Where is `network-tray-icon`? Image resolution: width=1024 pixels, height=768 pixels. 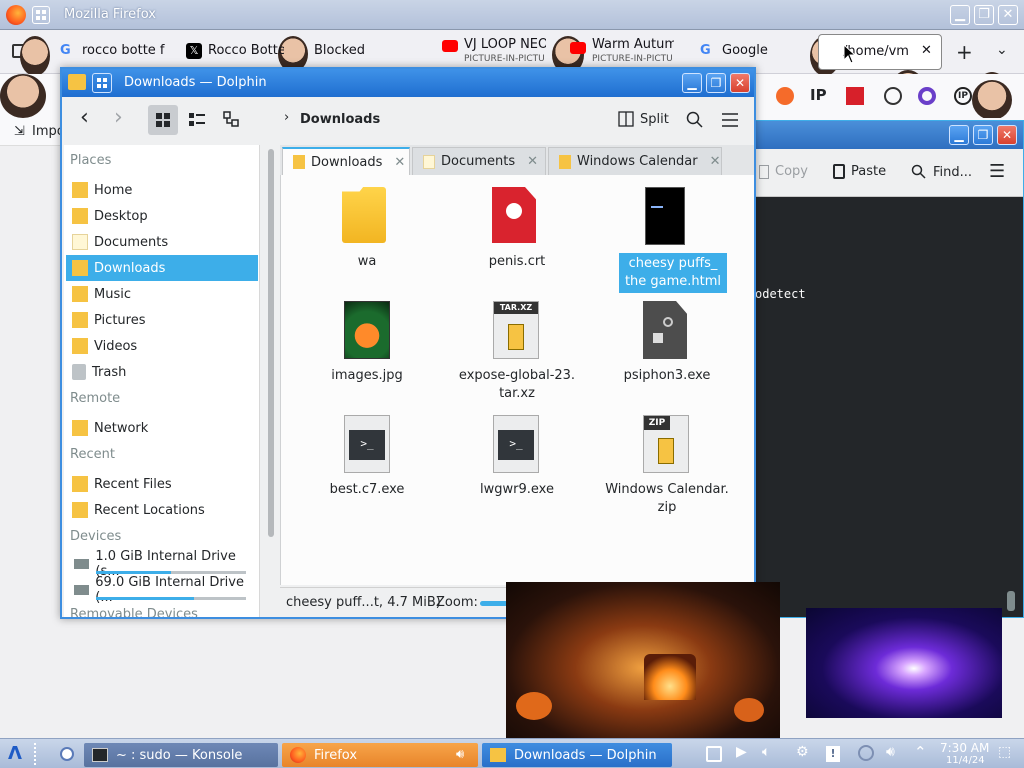 network-tray-icon is located at coordinates (866, 753).